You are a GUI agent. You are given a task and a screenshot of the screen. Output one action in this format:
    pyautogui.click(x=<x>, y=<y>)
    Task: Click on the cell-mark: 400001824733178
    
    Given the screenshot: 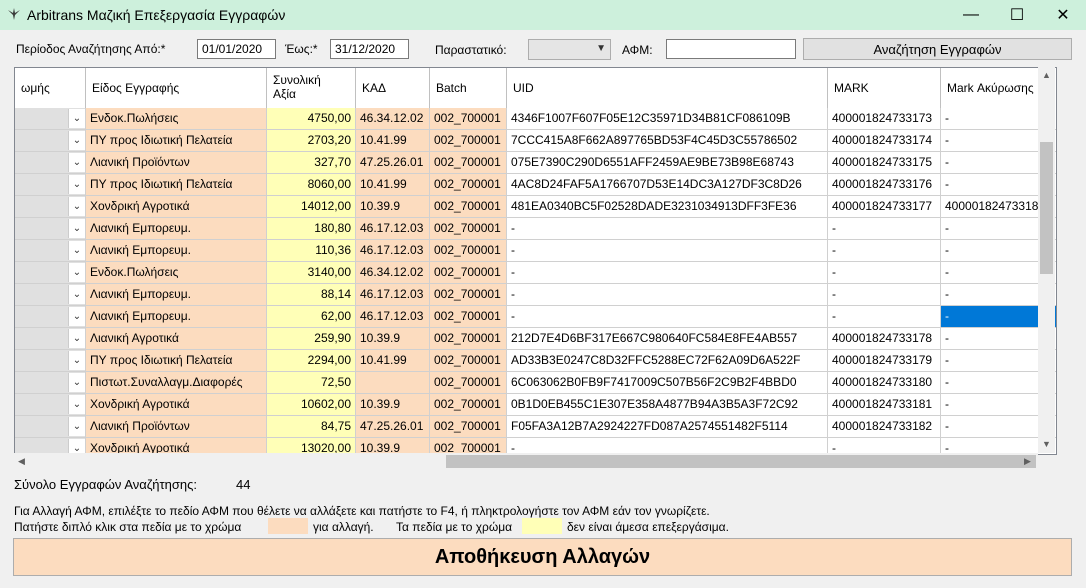 What is the action you would take?
    pyautogui.click(x=884, y=339)
    